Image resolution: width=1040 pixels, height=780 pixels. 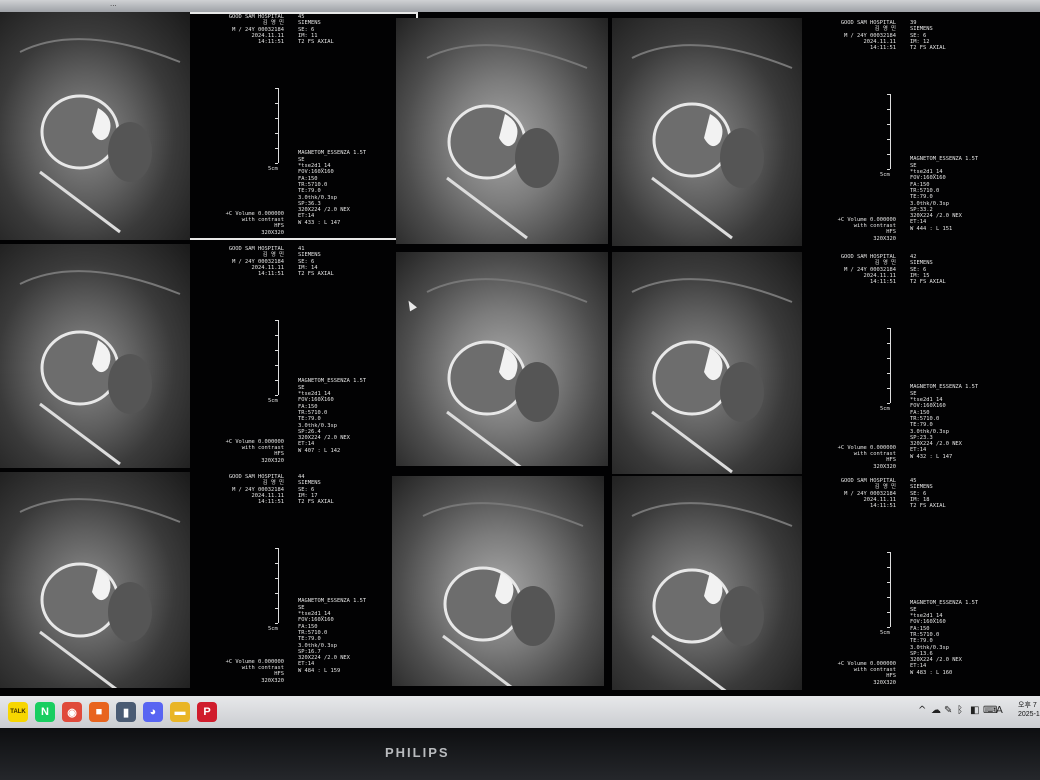 What do you see at coordinates (316, 489) in the screenshot?
I see `overlay-top-right: 44 SIEMENS SE: 6 IM: 17 T2 FS AXIAL` at bounding box center [316, 489].